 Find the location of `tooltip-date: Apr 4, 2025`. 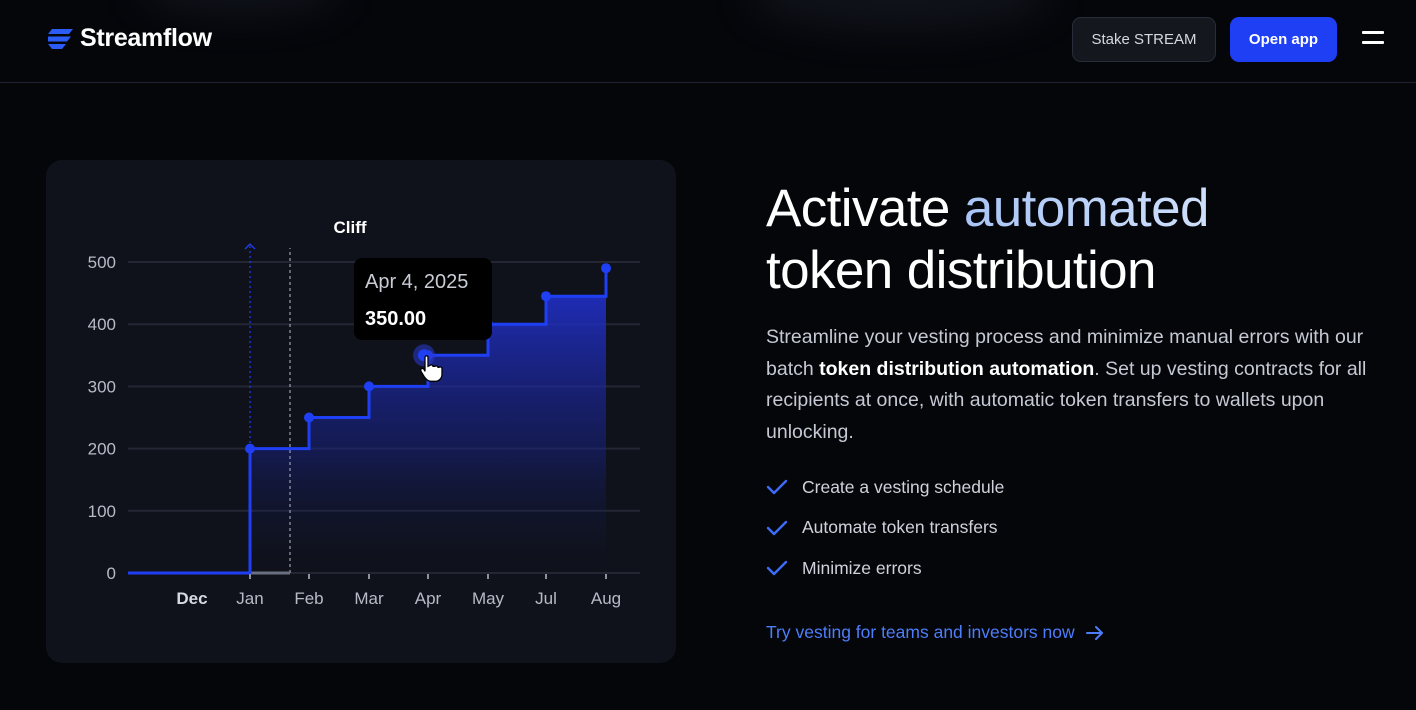

tooltip-date: Apr 4, 2025 is located at coordinates (416, 282).